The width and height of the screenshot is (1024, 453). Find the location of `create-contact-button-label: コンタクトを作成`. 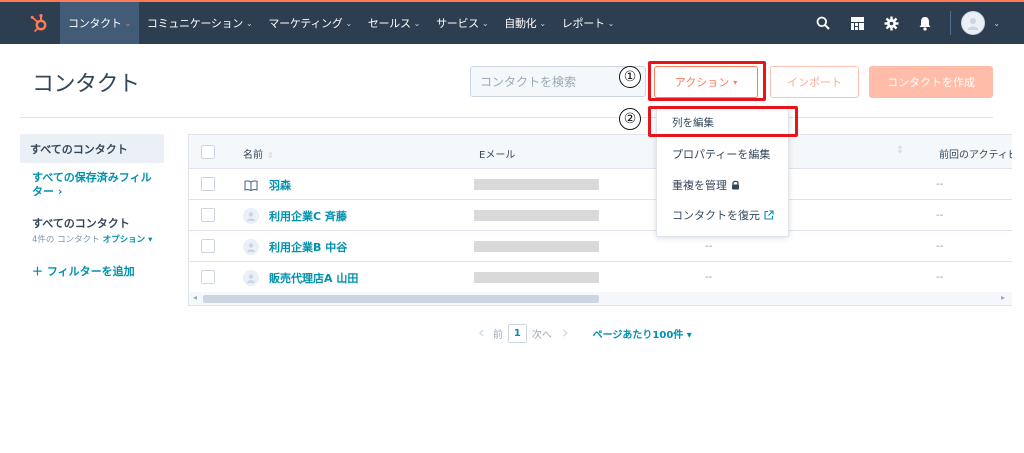

create-contact-button-label: コンタクトを作成 is located at coordinates (931, 82).